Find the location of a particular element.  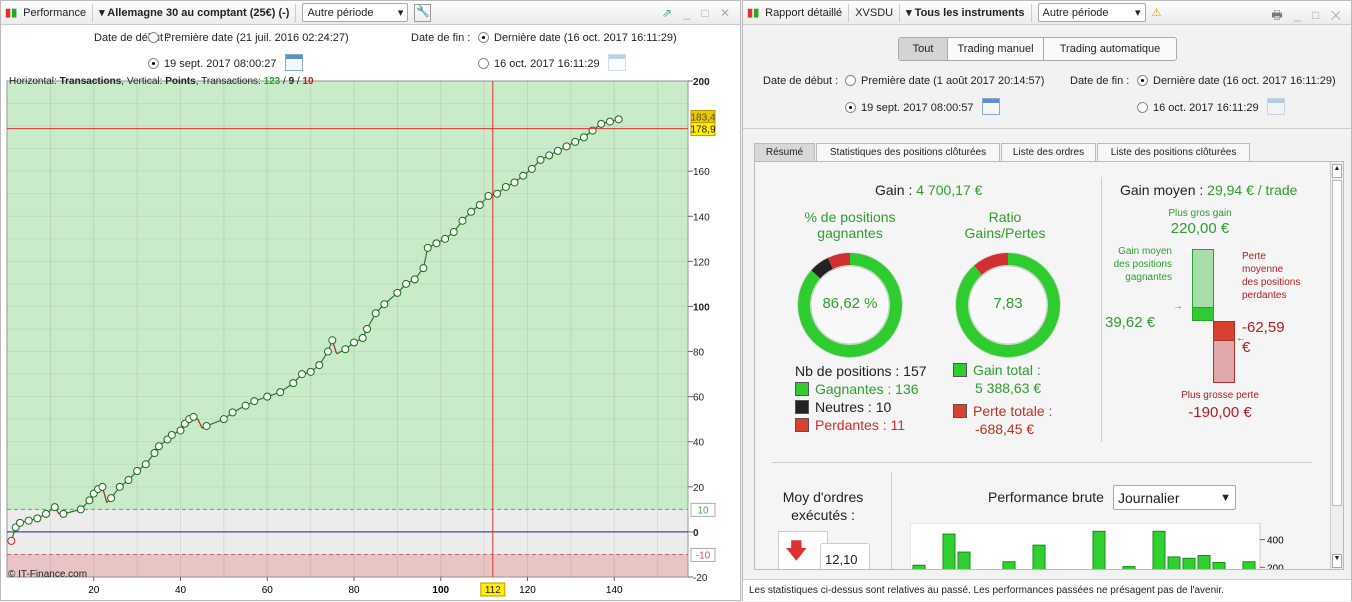

black-swatch is located at coordinates (802, 407).